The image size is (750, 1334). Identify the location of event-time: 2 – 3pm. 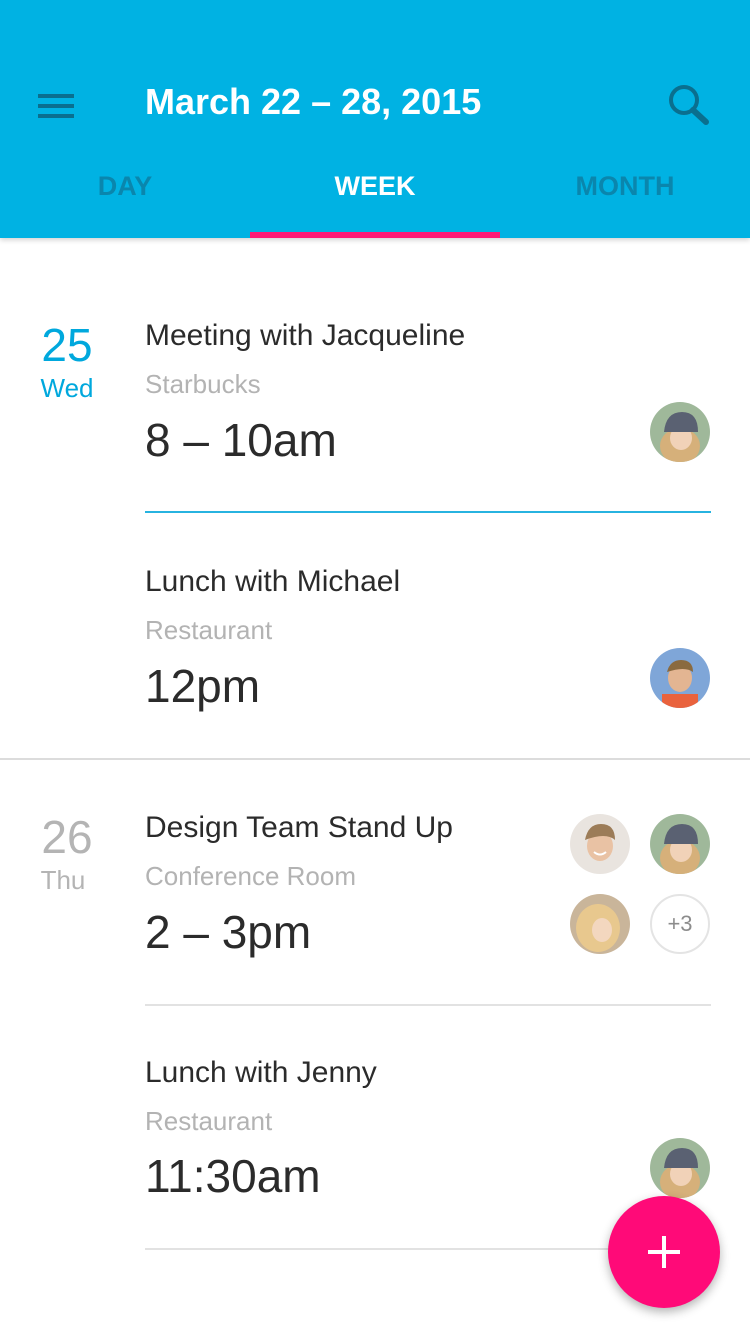
(228, 932).